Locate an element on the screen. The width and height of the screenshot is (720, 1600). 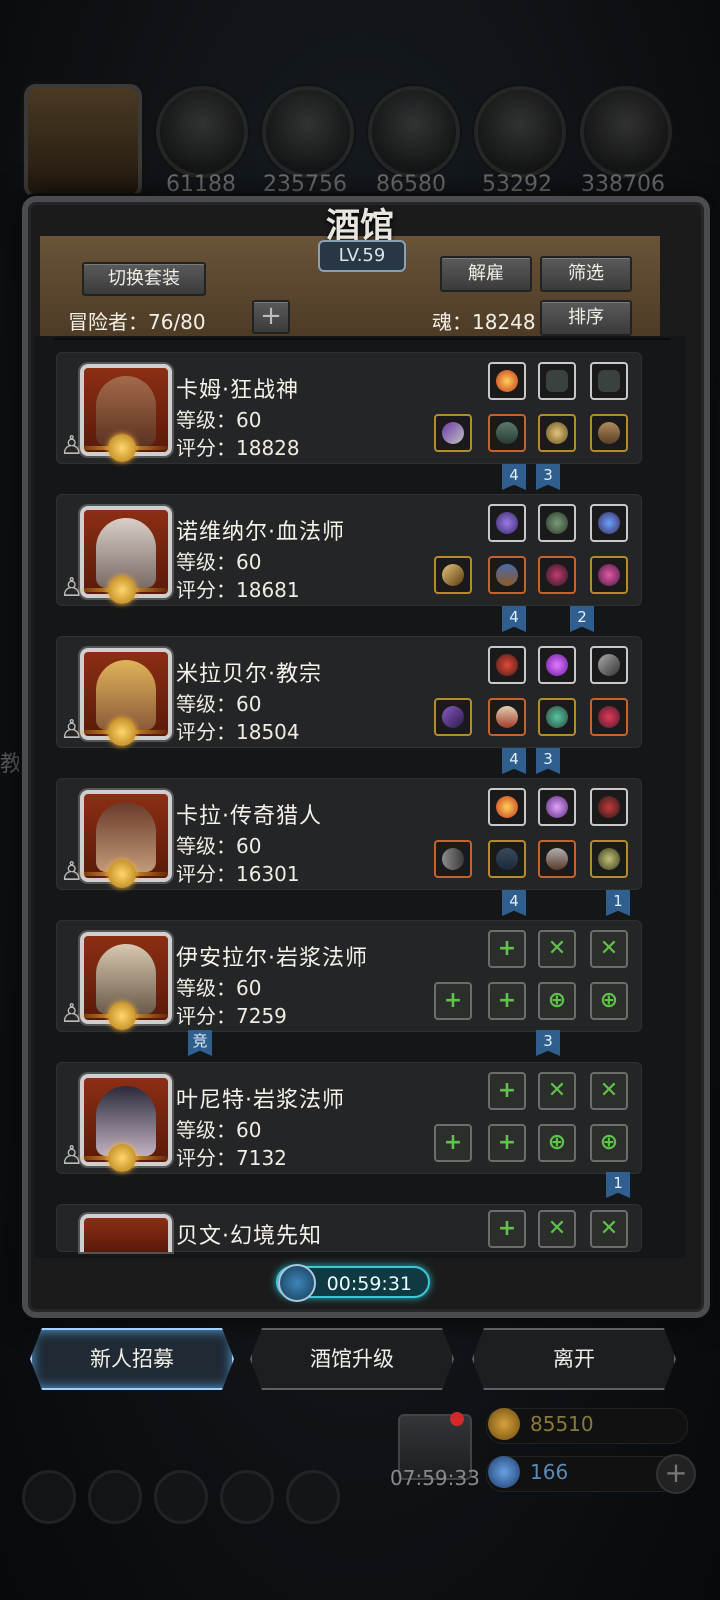
hero-name: 诺维纳尔·血法师 is located at coordinates (260, 532).